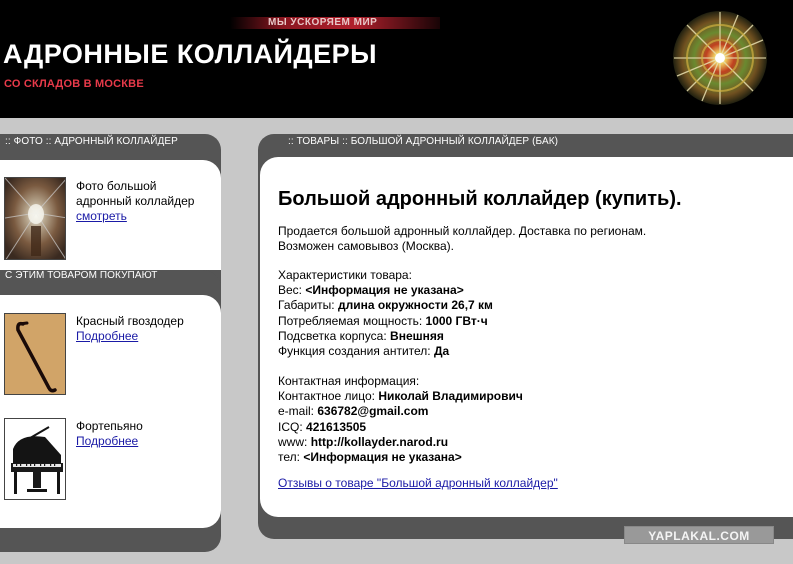 Image resolution: width=793 pixels, height=564 pixels. What do you see at coordinates (135, 193) in the screenshot?
I see `photo-item-label: Фото большой адронный коллайдер` at bounding box center [135, 193].